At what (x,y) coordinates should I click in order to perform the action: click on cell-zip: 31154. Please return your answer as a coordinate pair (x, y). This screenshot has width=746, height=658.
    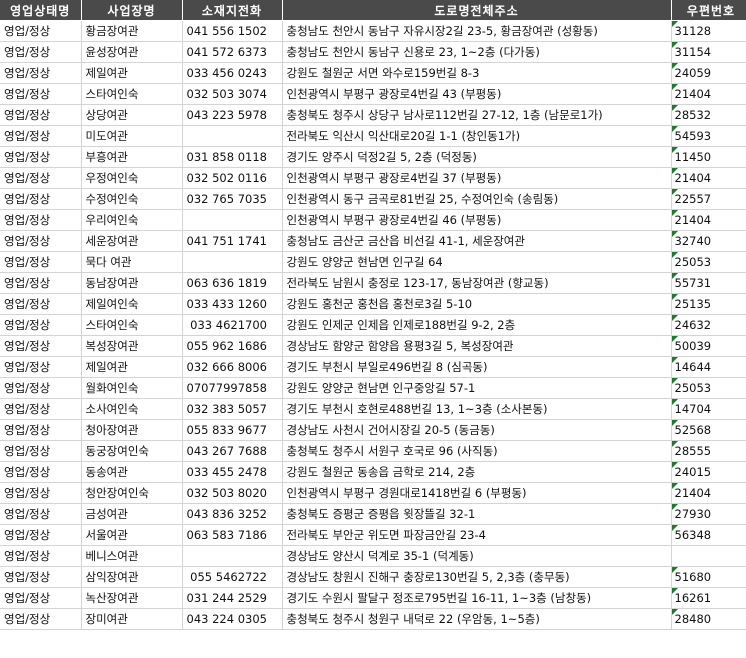
    Looking at the image, I should click on (708, 52).